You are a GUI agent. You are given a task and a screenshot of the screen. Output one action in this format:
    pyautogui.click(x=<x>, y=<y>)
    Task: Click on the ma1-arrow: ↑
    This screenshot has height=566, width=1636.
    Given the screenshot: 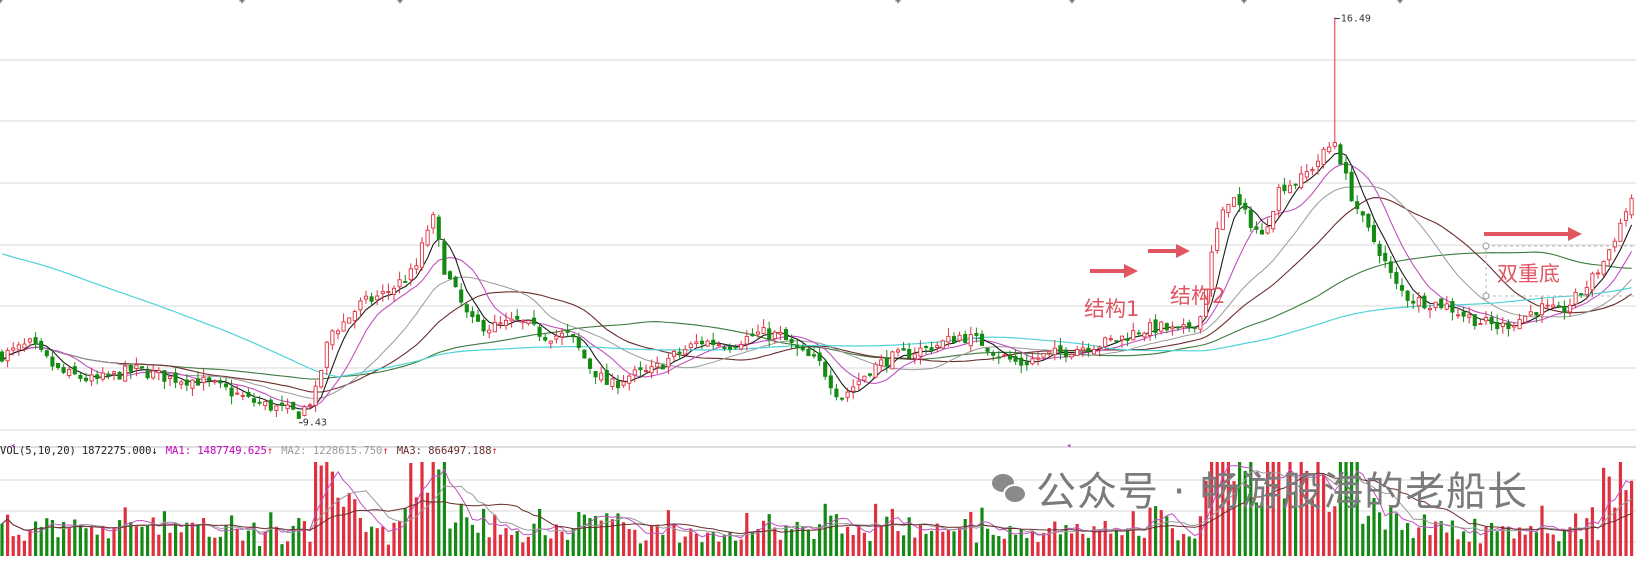 What is the action you would take?
    pyautogui.click(x=270, y=451)
    